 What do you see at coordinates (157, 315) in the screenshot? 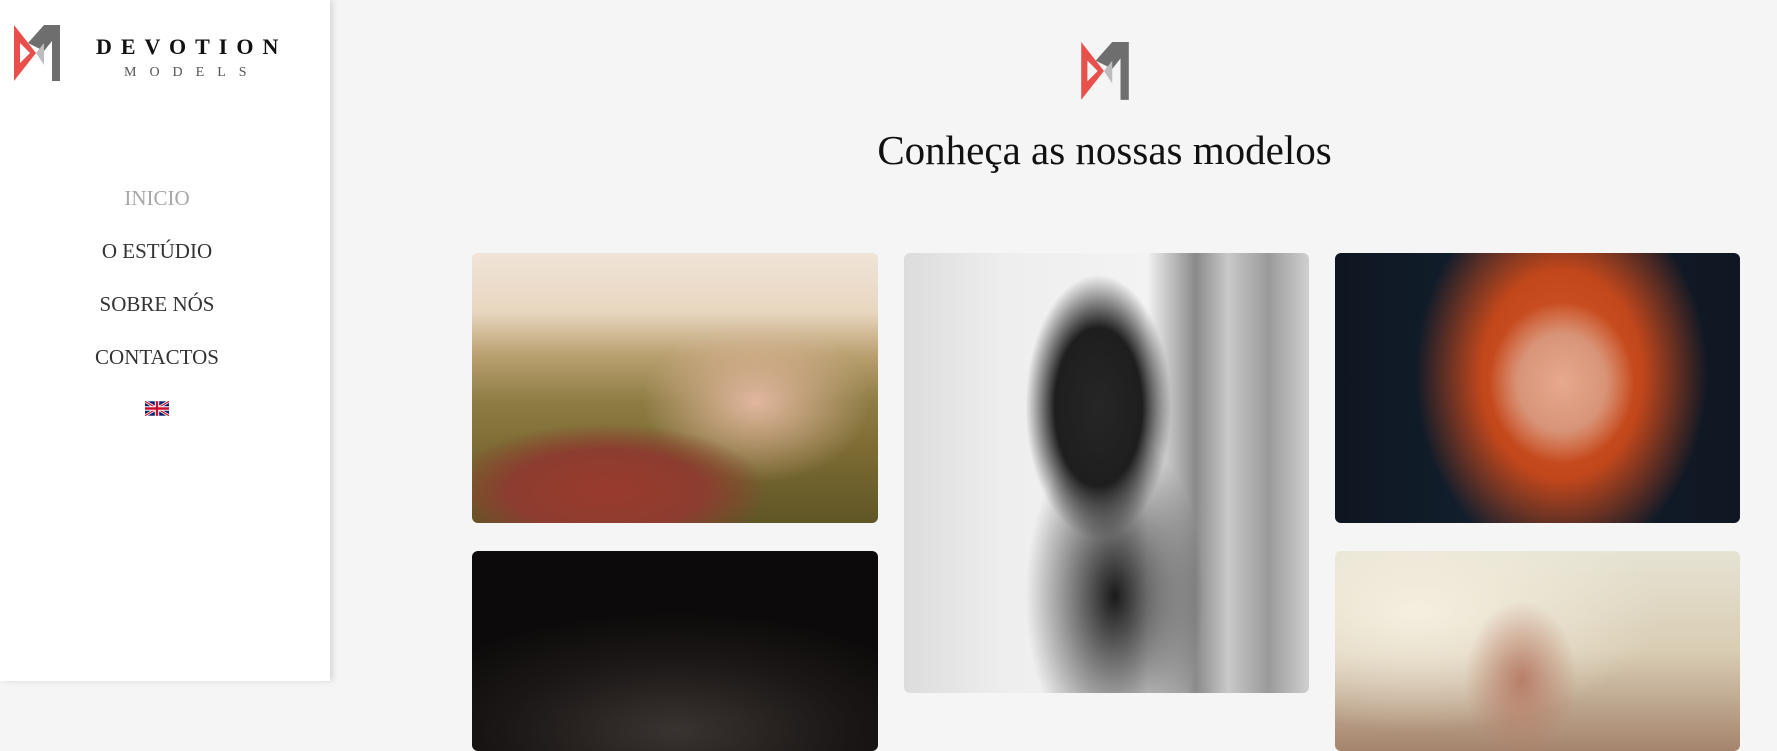
I see `nav-item-sobre-nos: SOBRE NÓS` at bounding box center [157, 315].